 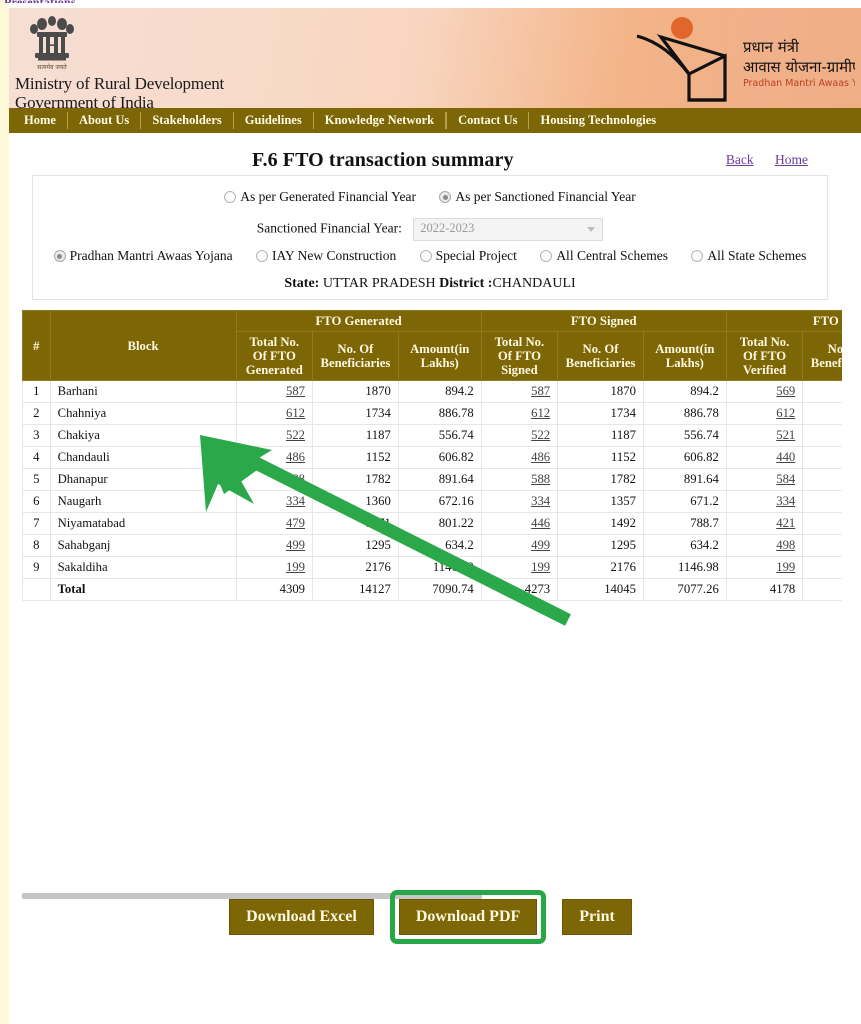 I want to click on row-gen-total-fto-link: 612, so click(x=295, y=413).